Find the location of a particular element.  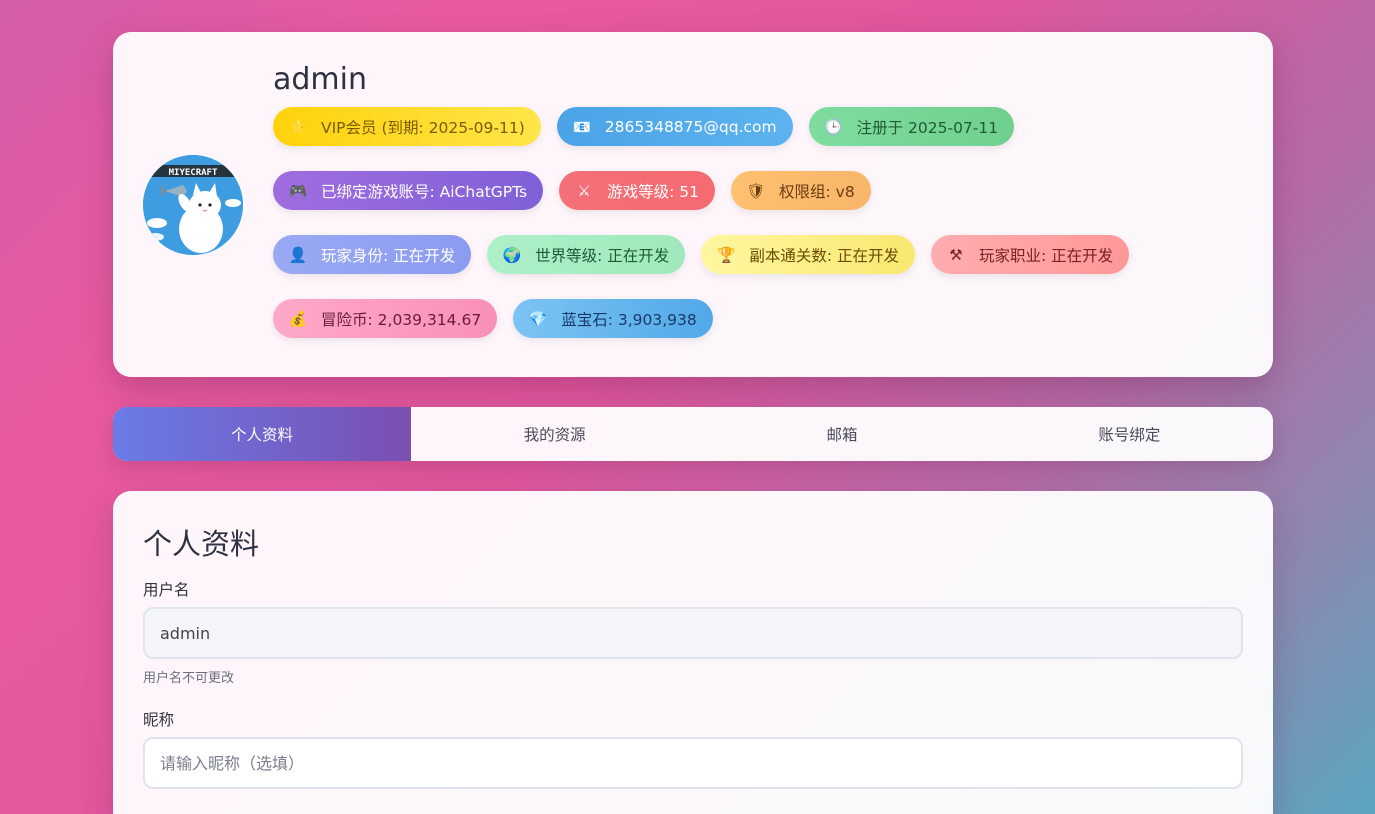

world-level-badge: 🌍 世界等级: 正在开发 is located at coordinates (586, 254).